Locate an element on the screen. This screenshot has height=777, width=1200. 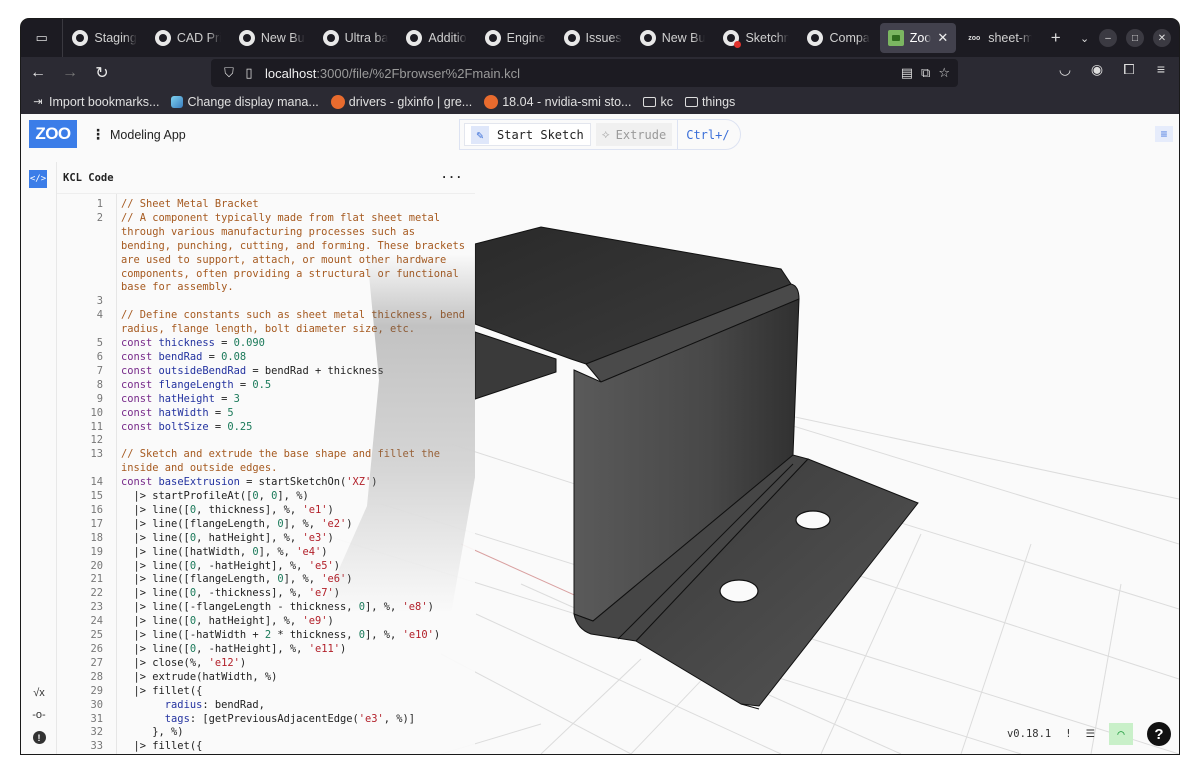
code-line: 15 |> startProfileAt([0, 0], %) is located at coordinates (266, 497).